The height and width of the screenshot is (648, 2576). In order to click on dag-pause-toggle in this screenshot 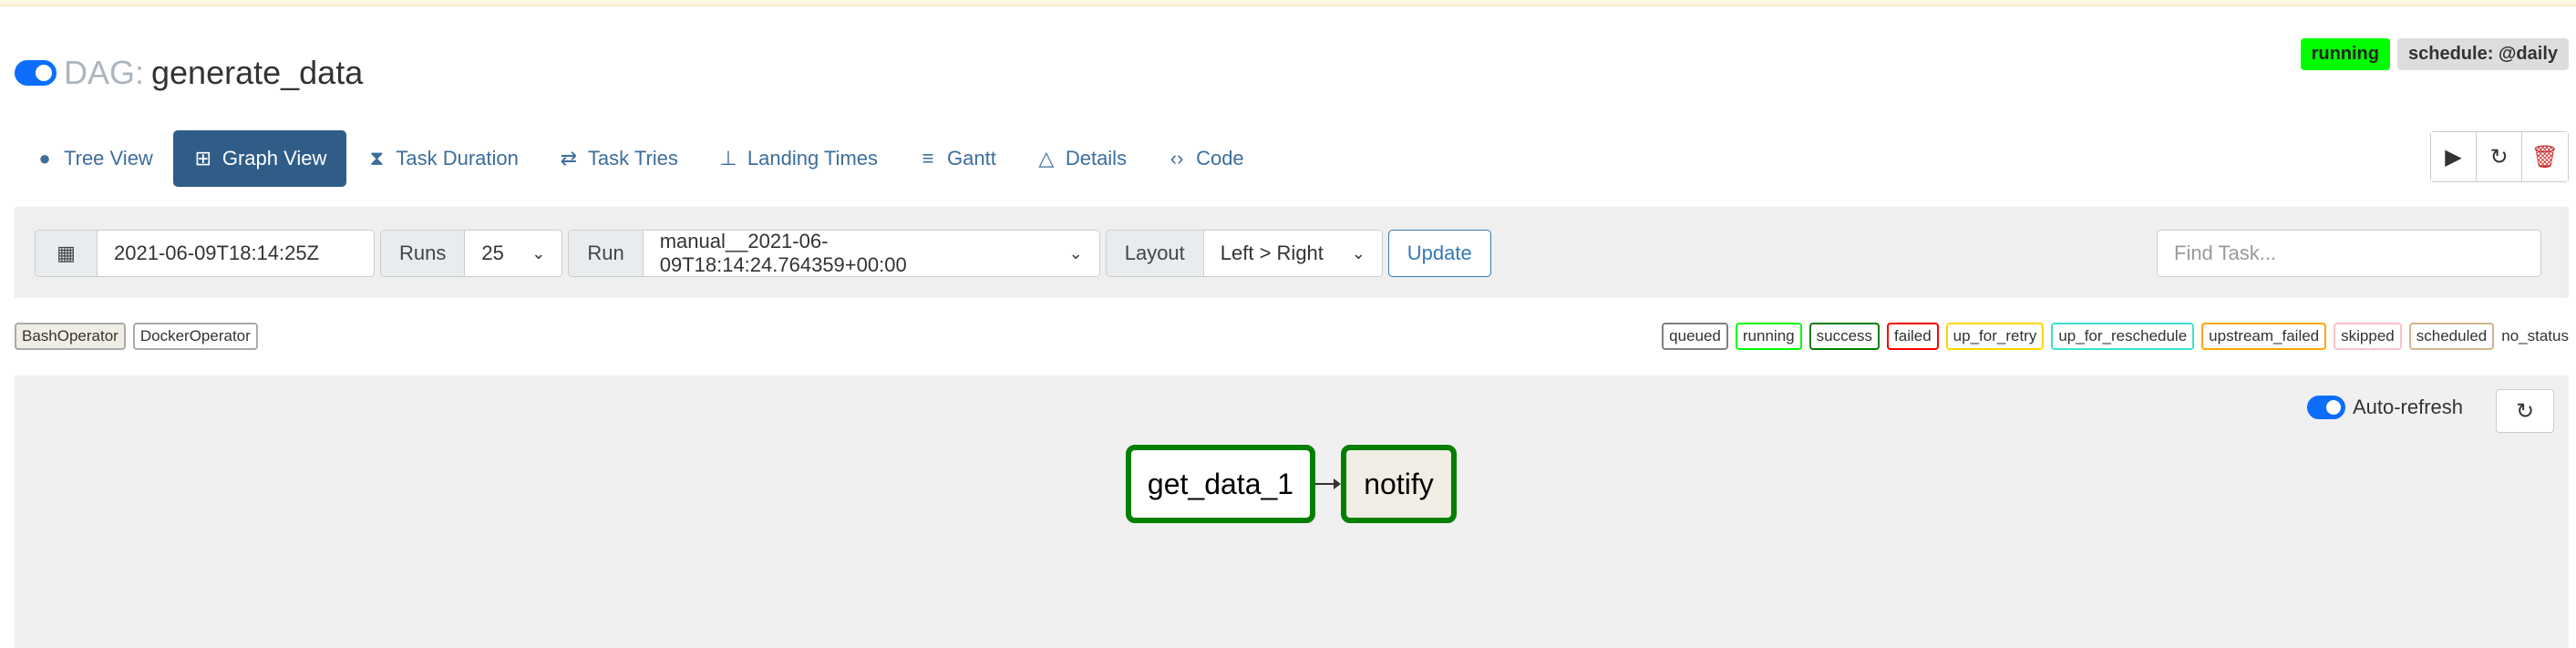, I will do `click(36, 73)`.